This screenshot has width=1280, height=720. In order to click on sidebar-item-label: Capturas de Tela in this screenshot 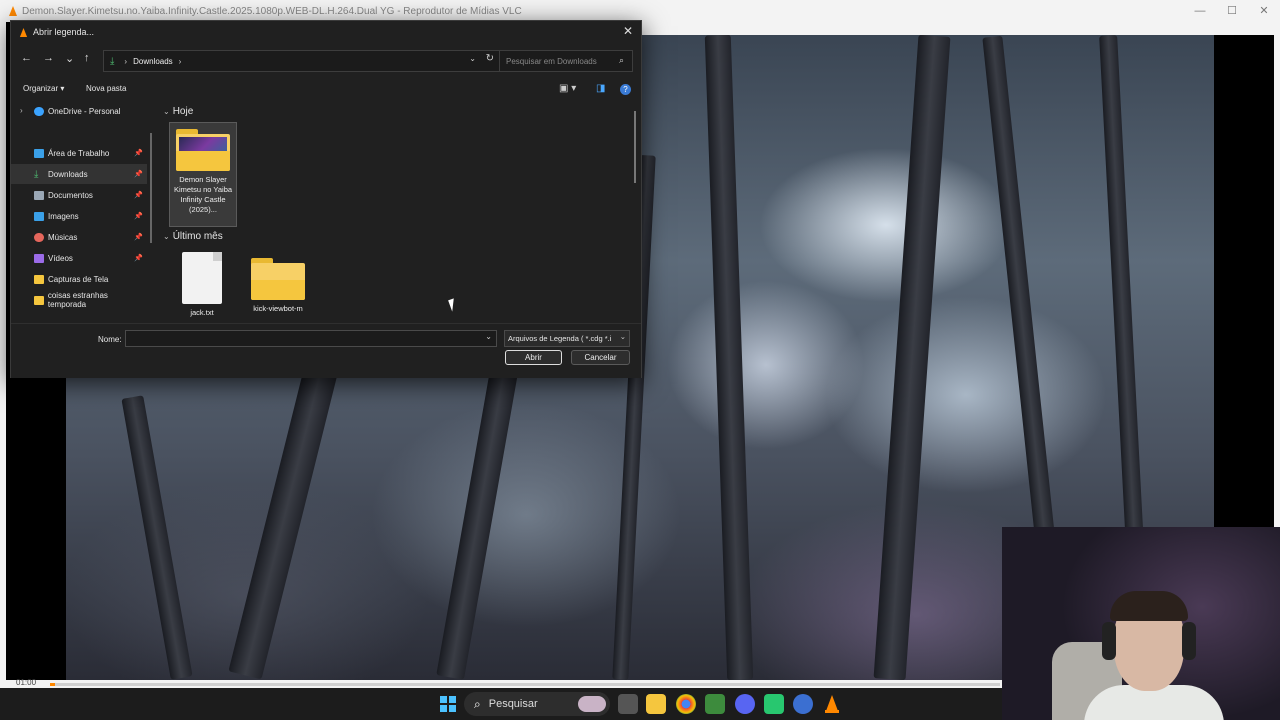, I will do `click(78, 279)`.